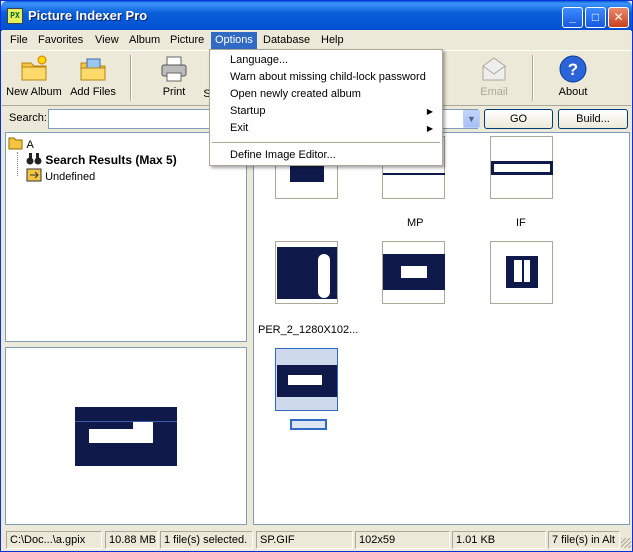  Describe the element at coordinates (93, 92) in the screenshot. I see `add-files-label: Add Files` at that location.